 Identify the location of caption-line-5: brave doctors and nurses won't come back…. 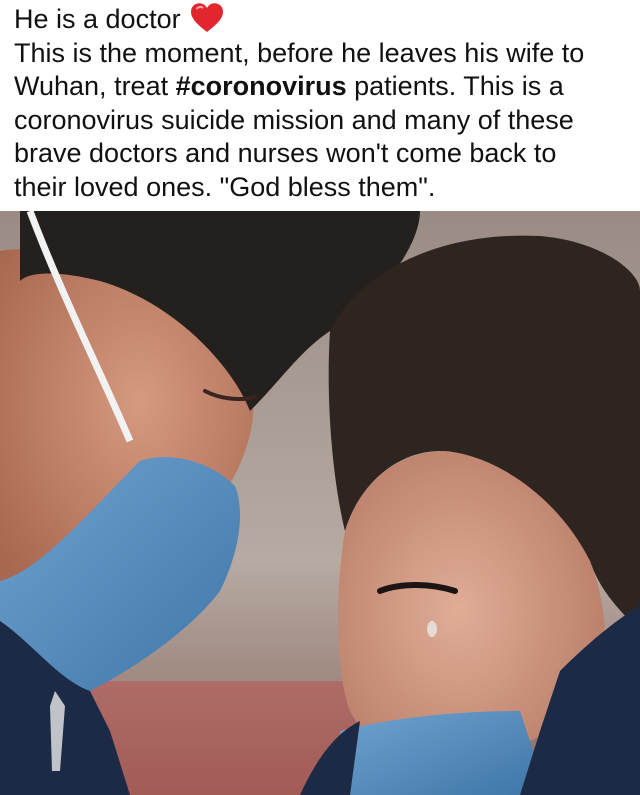
(285, 153).